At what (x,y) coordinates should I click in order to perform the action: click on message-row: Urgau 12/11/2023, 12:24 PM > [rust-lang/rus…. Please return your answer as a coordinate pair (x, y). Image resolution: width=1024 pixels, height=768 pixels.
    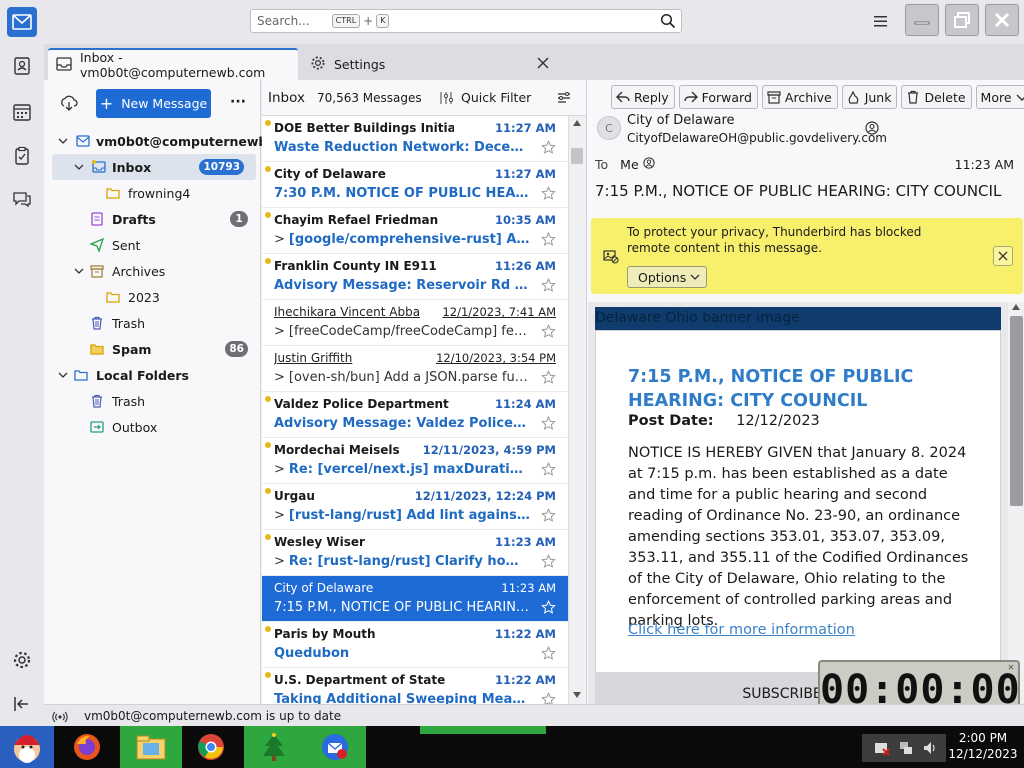
    Looking at the image, I should click on (415, 507).